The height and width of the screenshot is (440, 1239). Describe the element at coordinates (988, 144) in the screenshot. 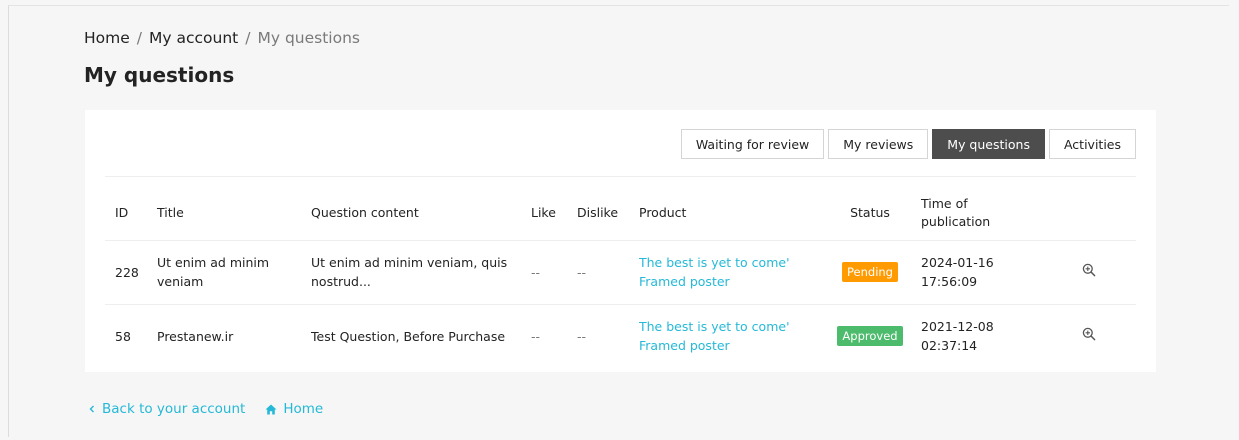

I see `tab-my-questions: My questions` at that location.